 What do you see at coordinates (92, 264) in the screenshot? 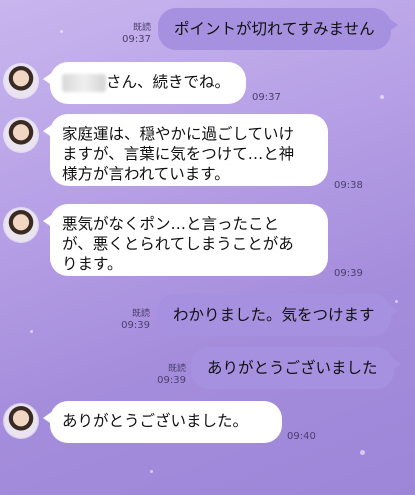
I see `message-line: ります。` at bounding box center [92, 264].